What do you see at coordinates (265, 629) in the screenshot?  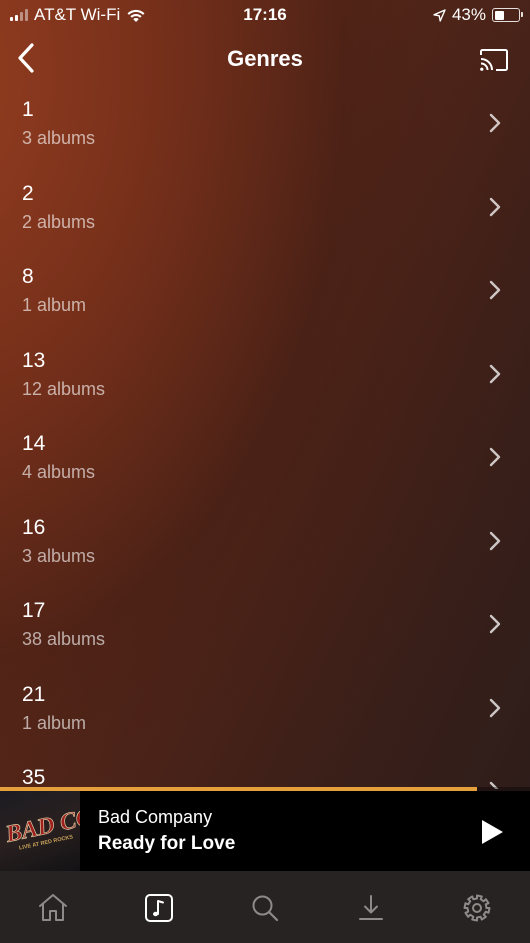 I see `genre-row: 17 38 albums` at bounding box center [265, 629].